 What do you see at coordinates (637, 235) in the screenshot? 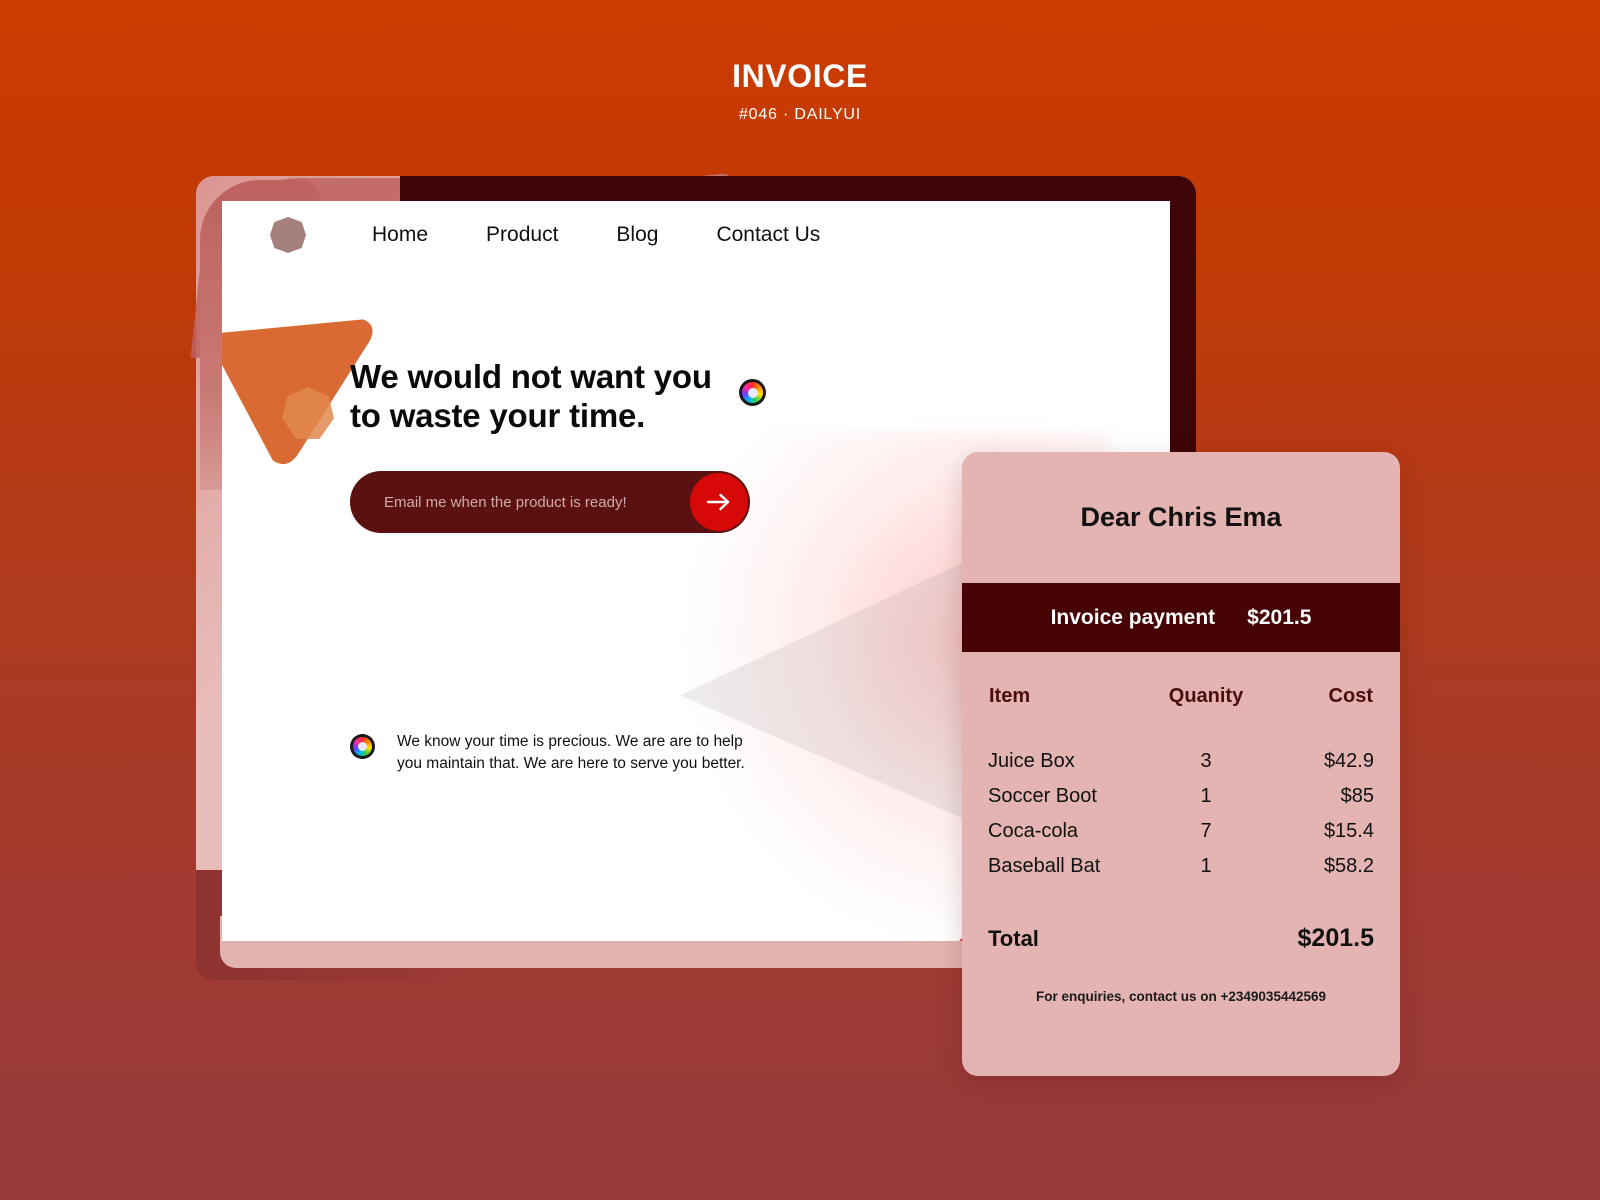
I see `nav-item-blog: Blog` at bounding box center [637, 235].